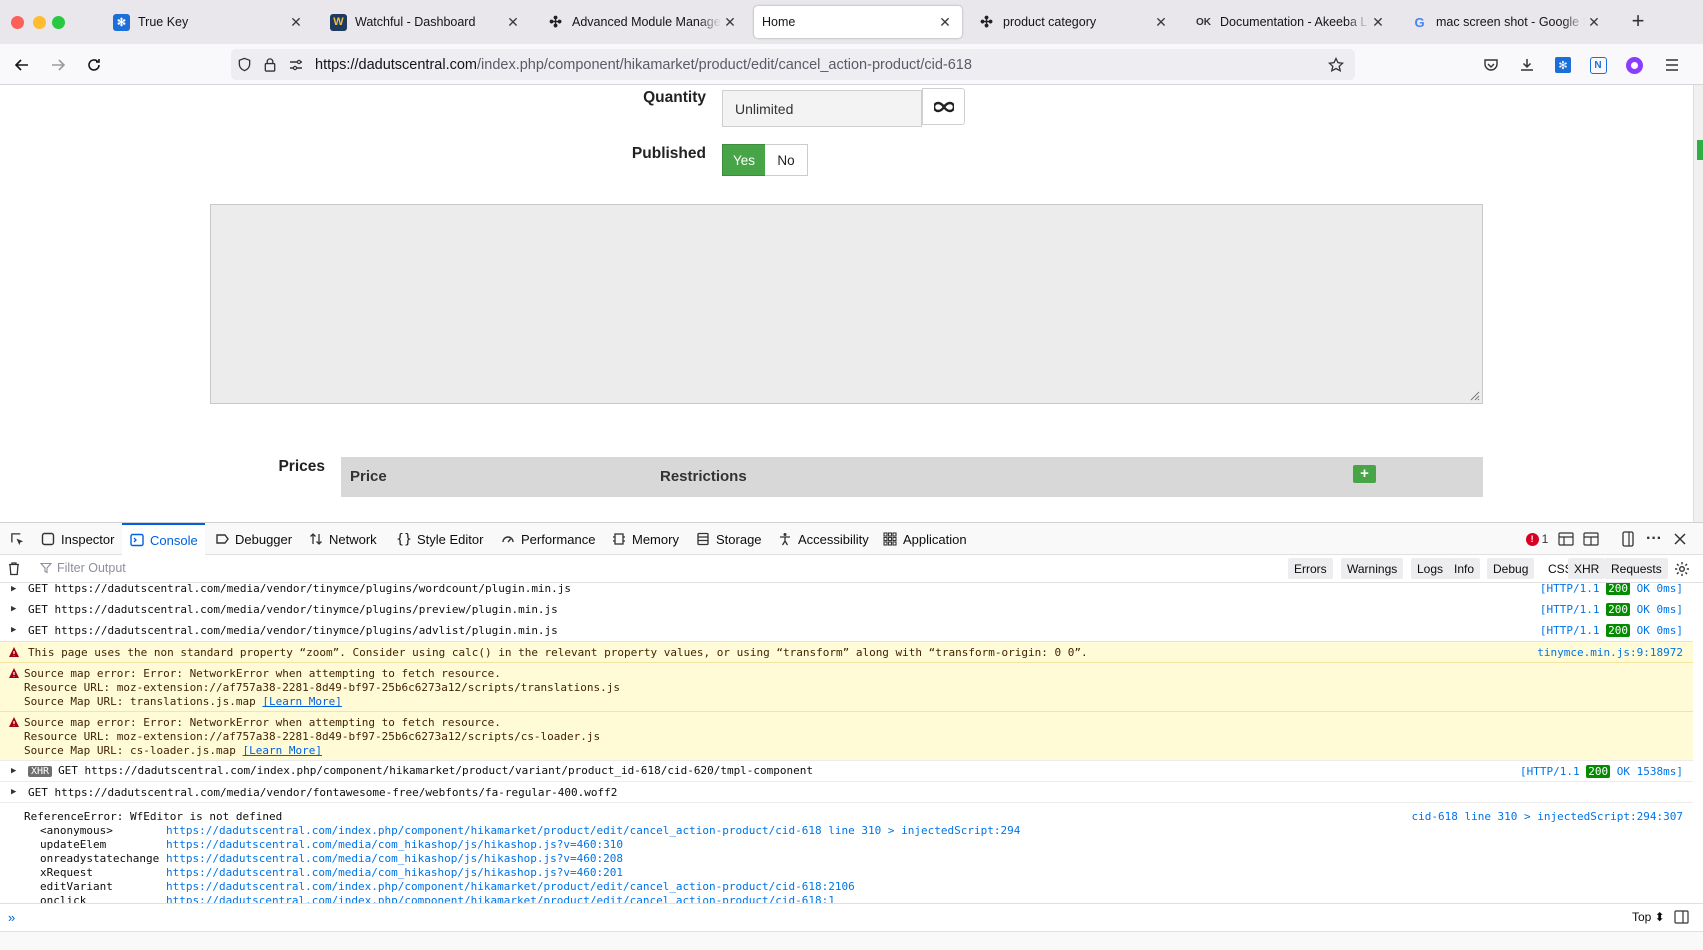 Image resolution: width=1703 pixels, height=950 pixels. What do you see at coordinates (1430, 568) in the screenshot?
I see `filter-logs-button: Logs` at bounding box center [1430, 568].